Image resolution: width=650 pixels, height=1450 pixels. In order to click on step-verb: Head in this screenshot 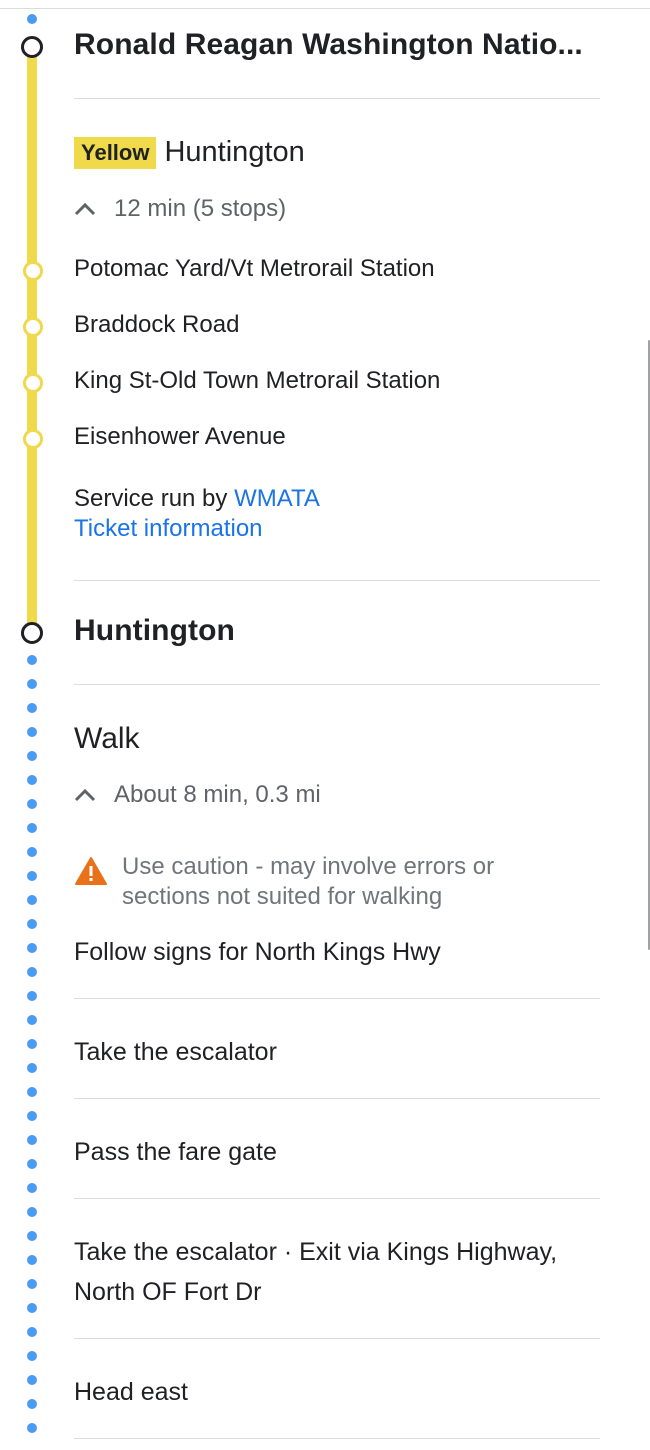, I will do `click(104, 1392)`.